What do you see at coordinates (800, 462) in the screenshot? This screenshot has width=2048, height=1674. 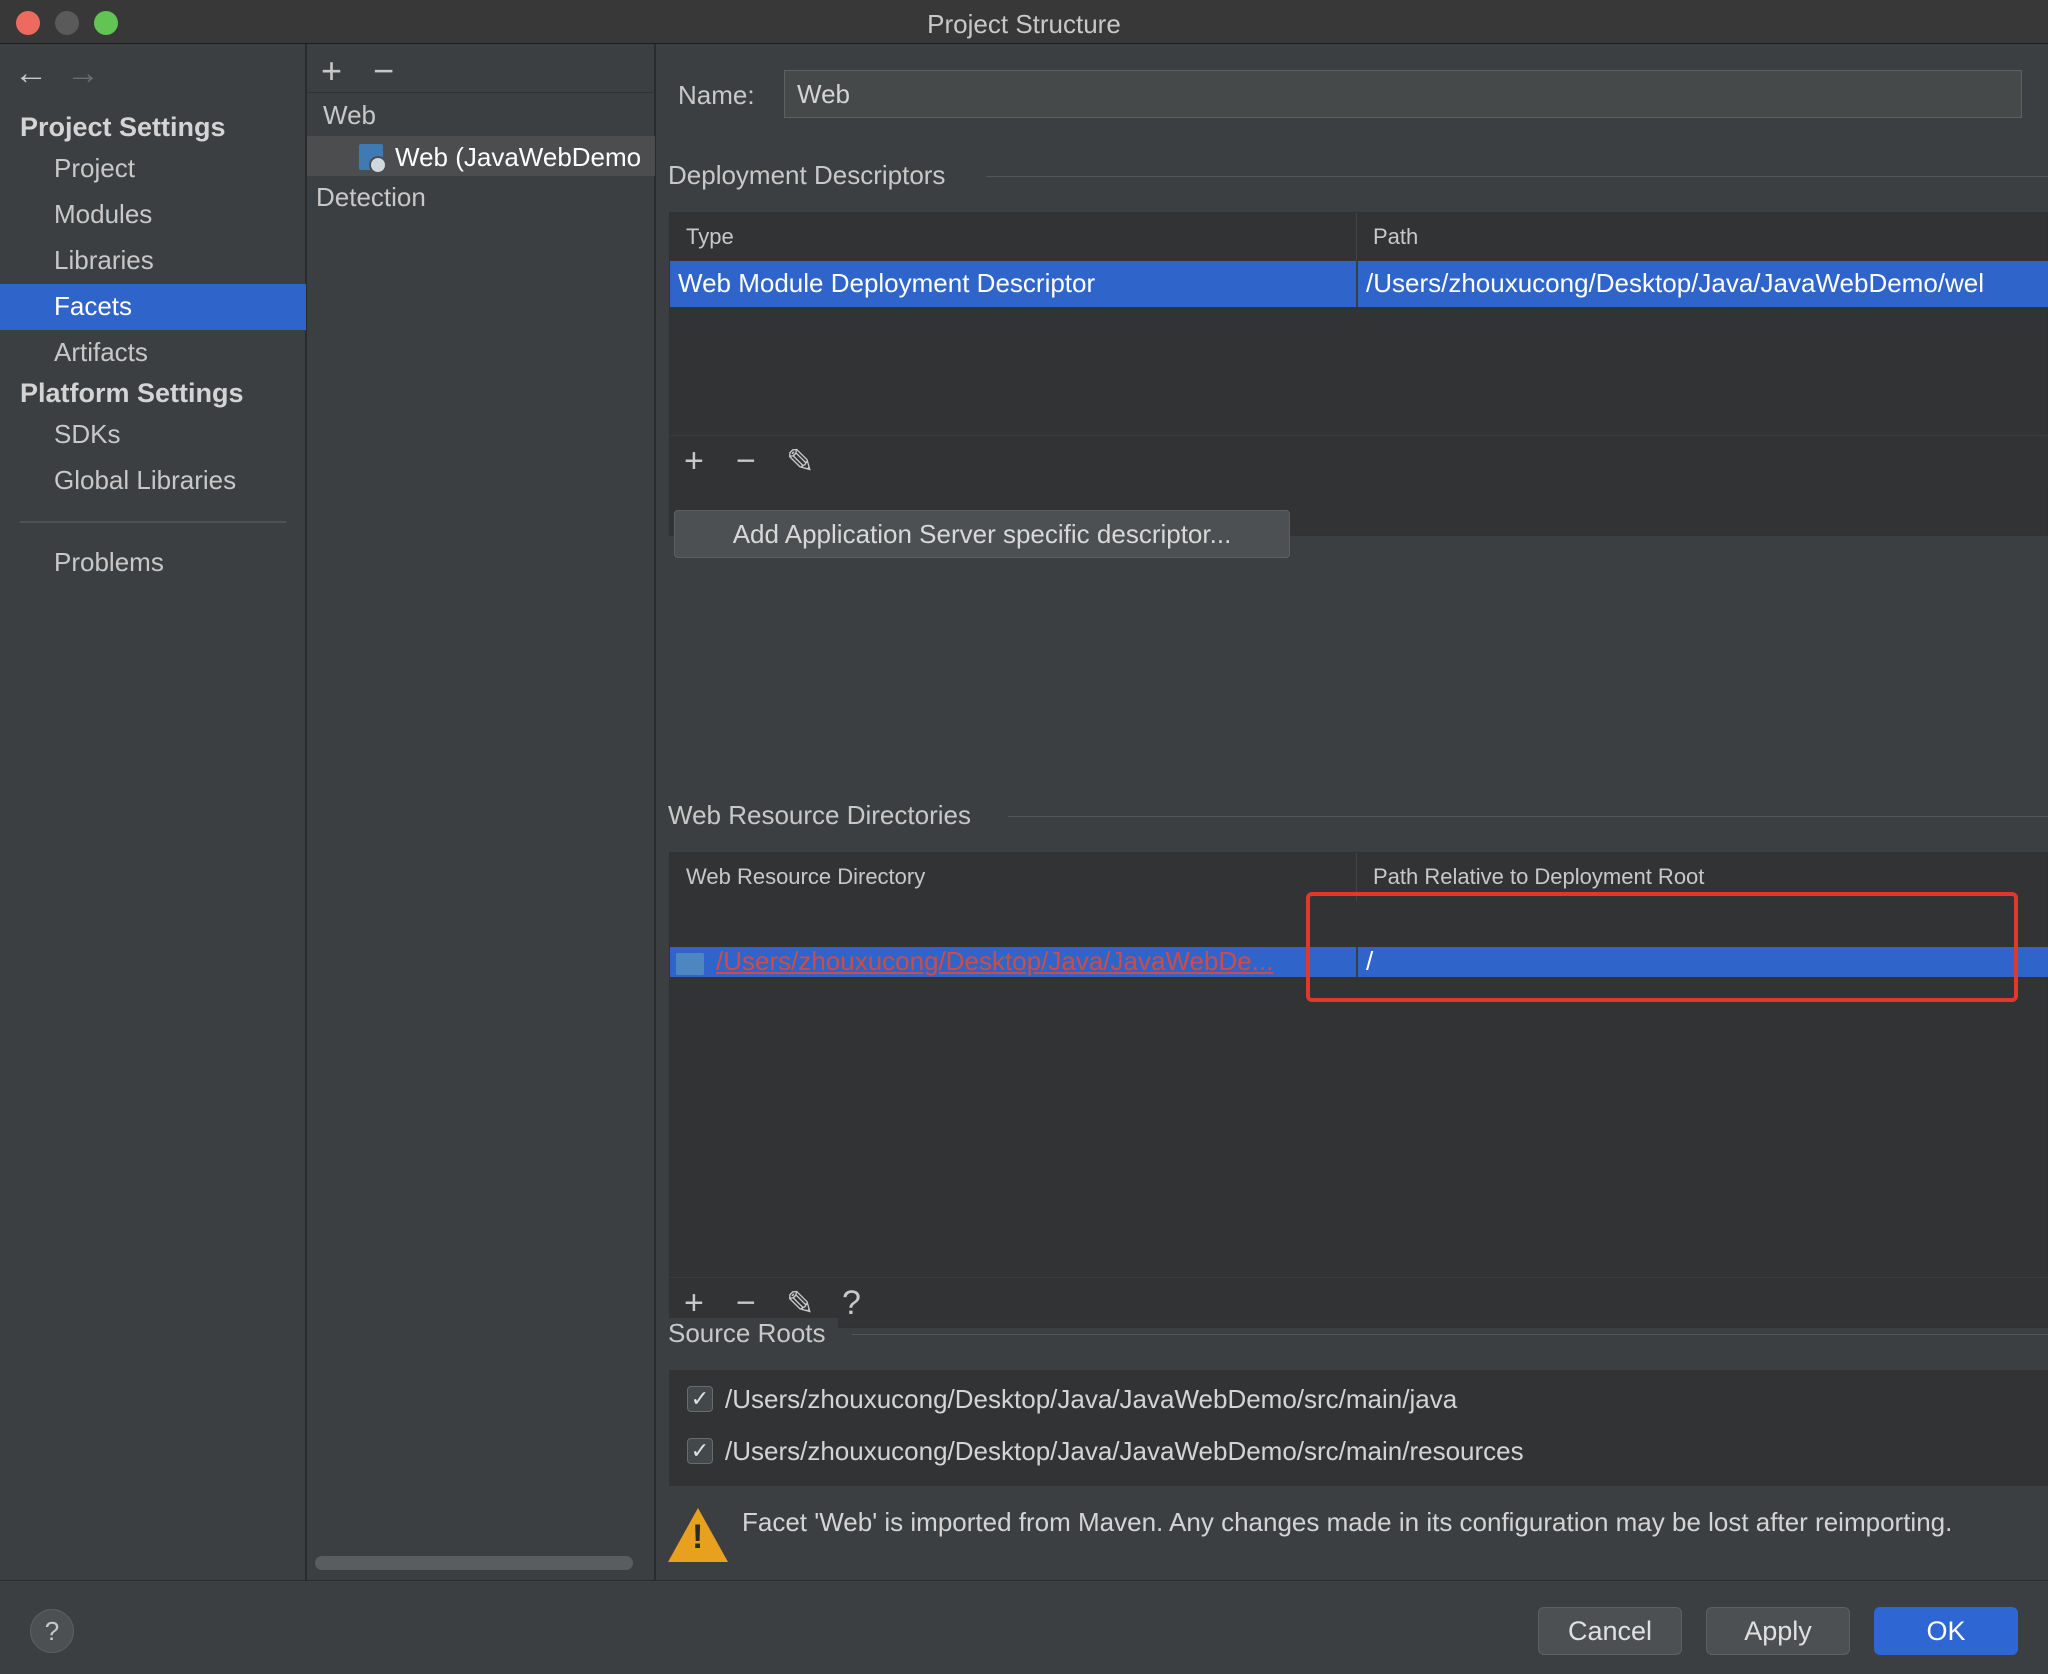 I see `edit-icon: ✎` at bounding box center [800, 462].